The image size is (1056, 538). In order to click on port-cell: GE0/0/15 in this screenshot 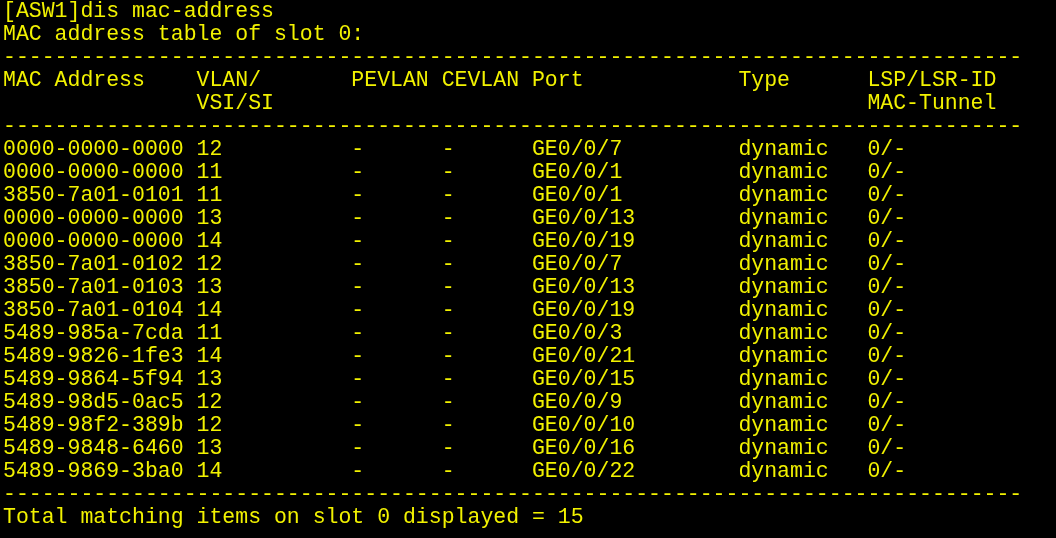, I will do `click(583, 379)`.